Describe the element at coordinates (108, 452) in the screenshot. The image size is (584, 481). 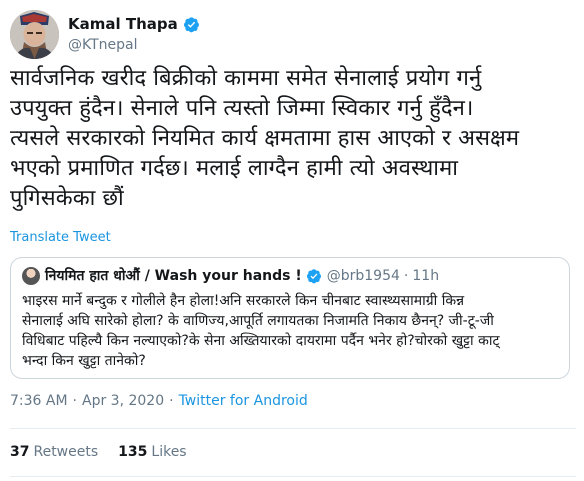
I see `tweet-stats: 37 Retweets 135 Likes` at that location.